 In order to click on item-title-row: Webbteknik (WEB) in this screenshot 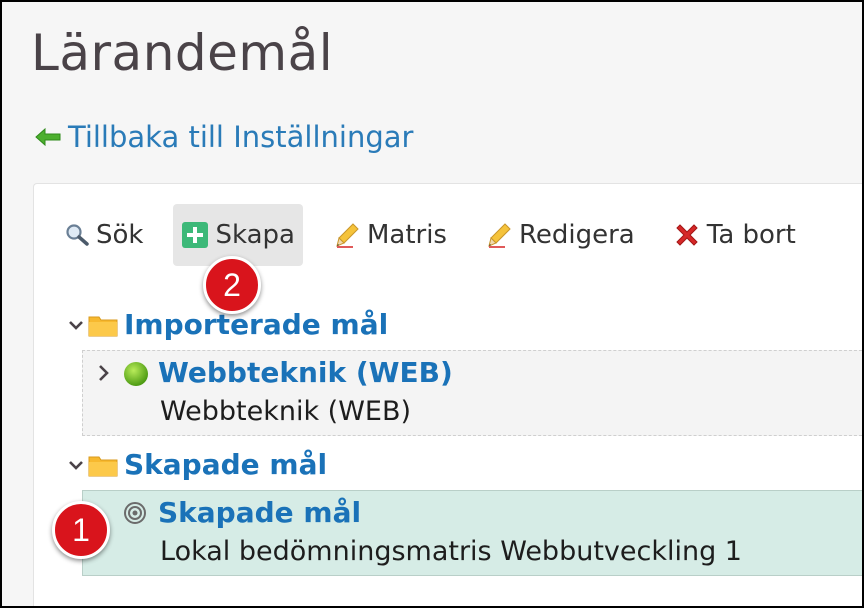, I will do `click(274, 372)`.